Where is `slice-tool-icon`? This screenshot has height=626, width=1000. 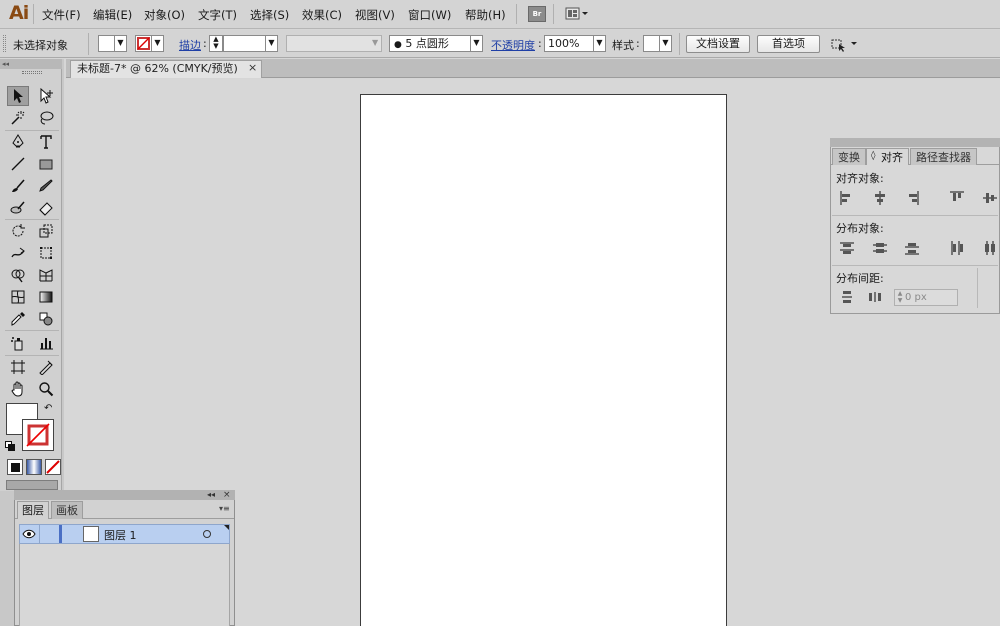
slice-tool-icon is located at coordinates (46, 367).